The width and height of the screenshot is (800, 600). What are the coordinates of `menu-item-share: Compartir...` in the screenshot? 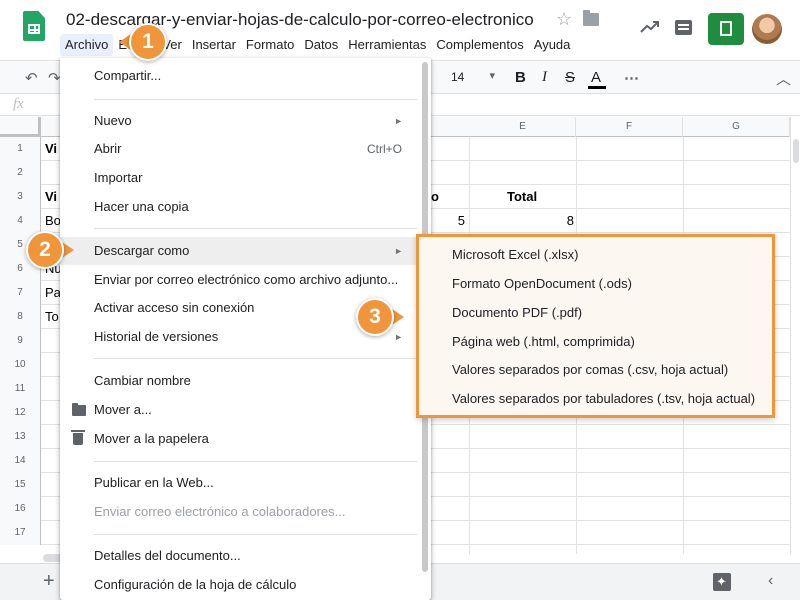 It's located at (245, 76).